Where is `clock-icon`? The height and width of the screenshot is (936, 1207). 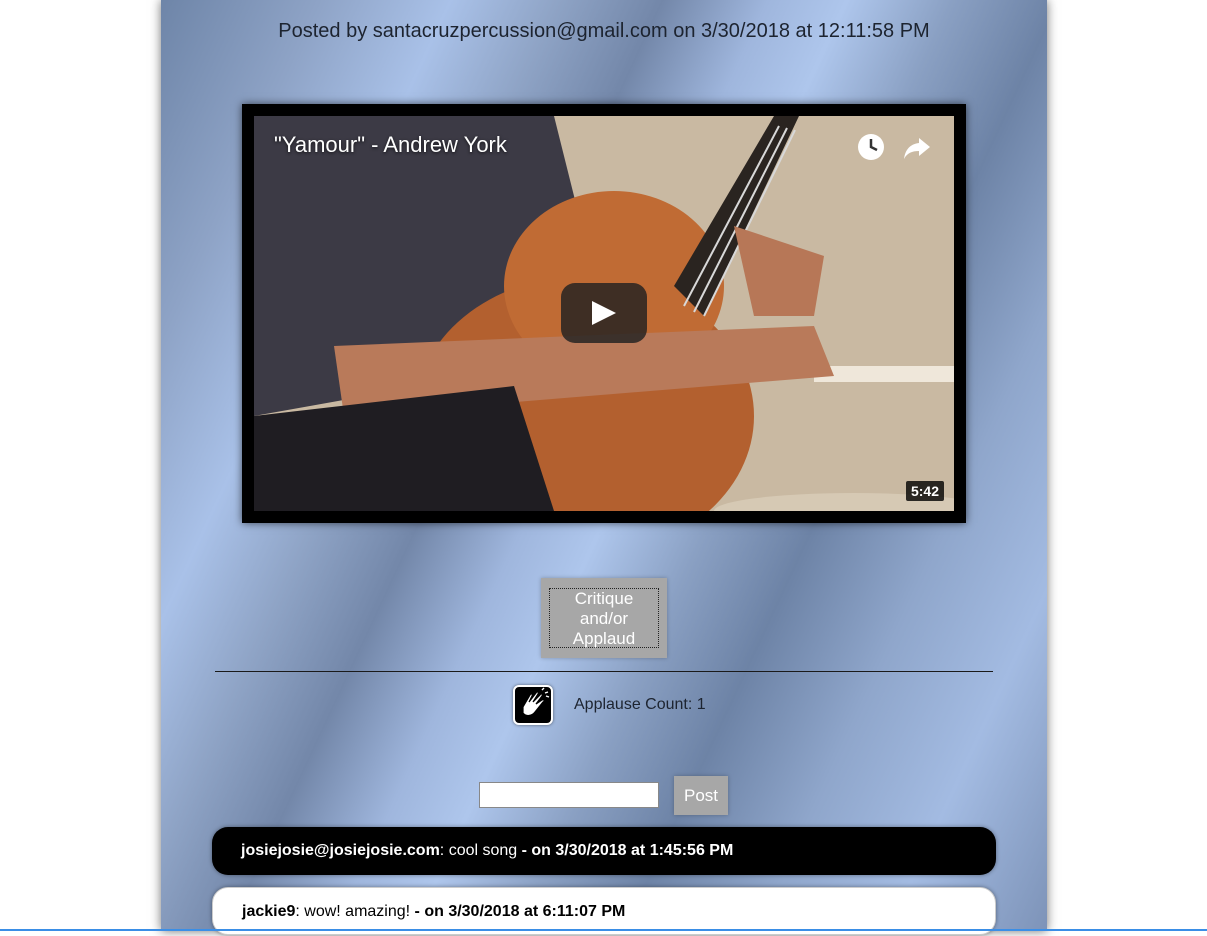
clock-icon is located at coordinates (871, 147).